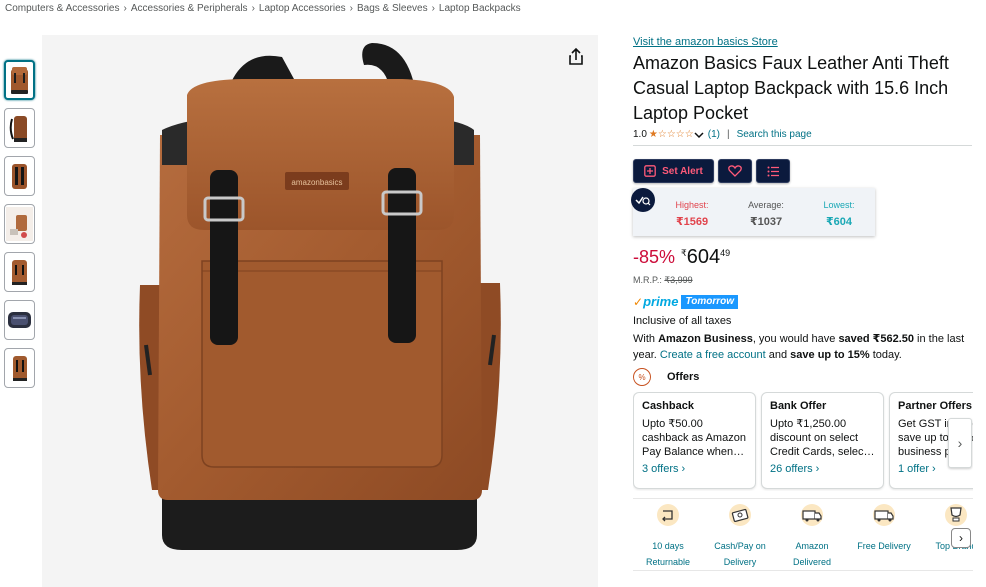  I want to click on business-saved-amount: saved ₹562.50, so click(876, 339).